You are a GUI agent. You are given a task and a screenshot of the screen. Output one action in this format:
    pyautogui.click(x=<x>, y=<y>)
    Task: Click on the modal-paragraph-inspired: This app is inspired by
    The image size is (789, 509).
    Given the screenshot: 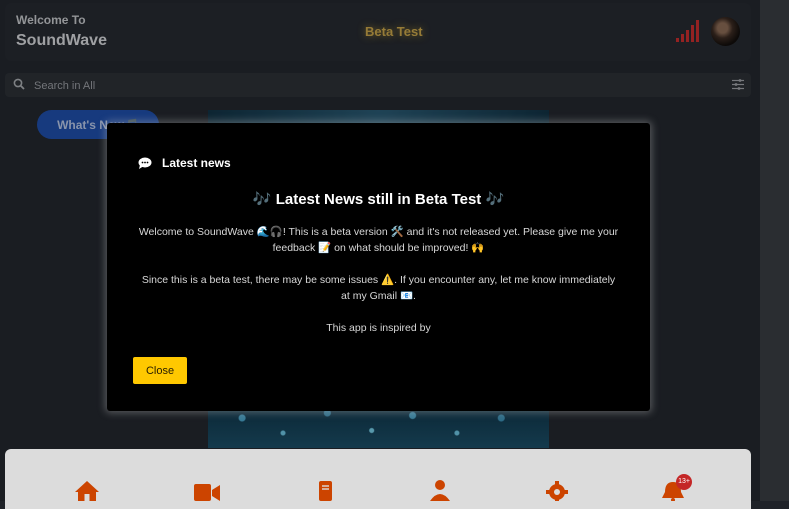 What is the action you would take?
    pyautogui.click(x=378, y=328)
    